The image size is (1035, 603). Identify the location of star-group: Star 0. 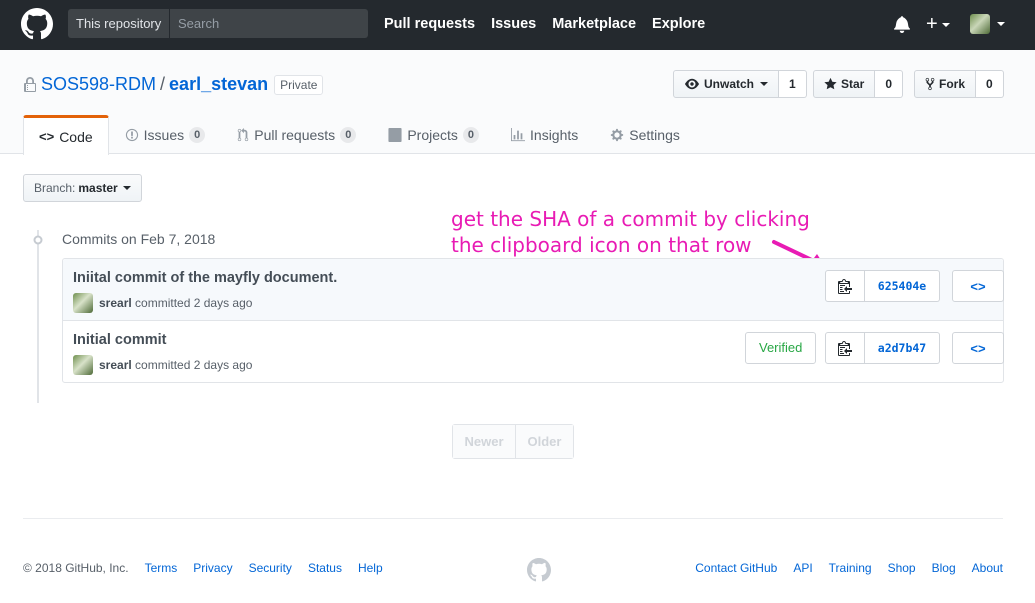
(858, 84).